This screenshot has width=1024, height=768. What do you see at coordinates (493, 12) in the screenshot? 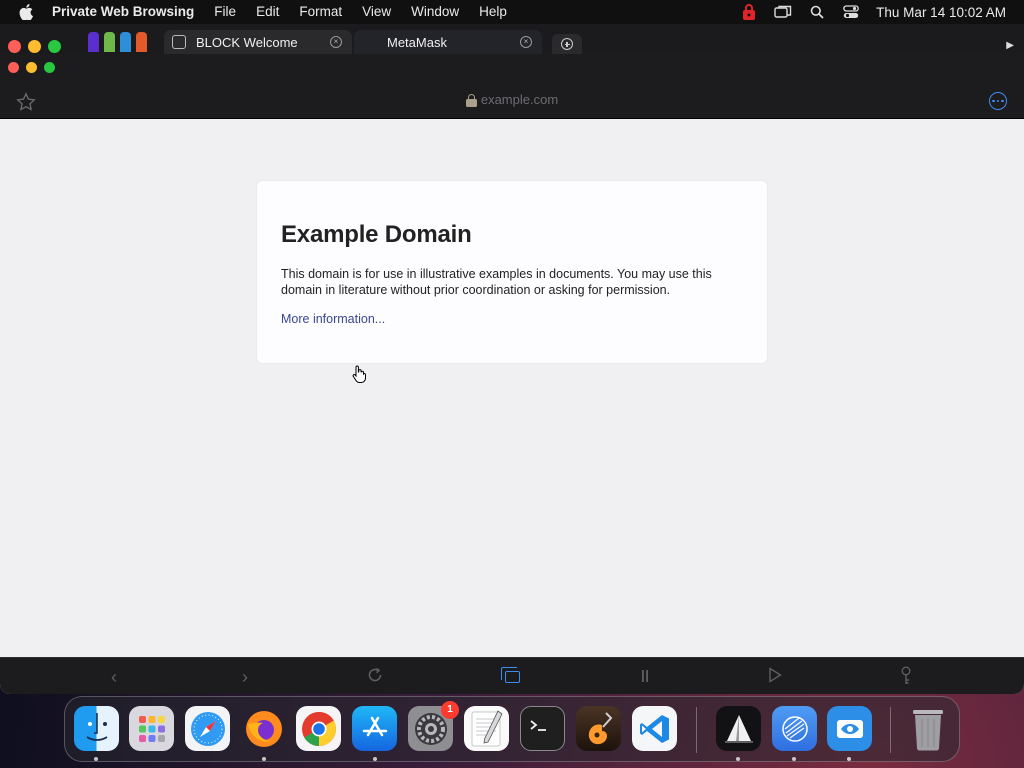
I see `menu-help: Help` at bounding box center [493, 12].